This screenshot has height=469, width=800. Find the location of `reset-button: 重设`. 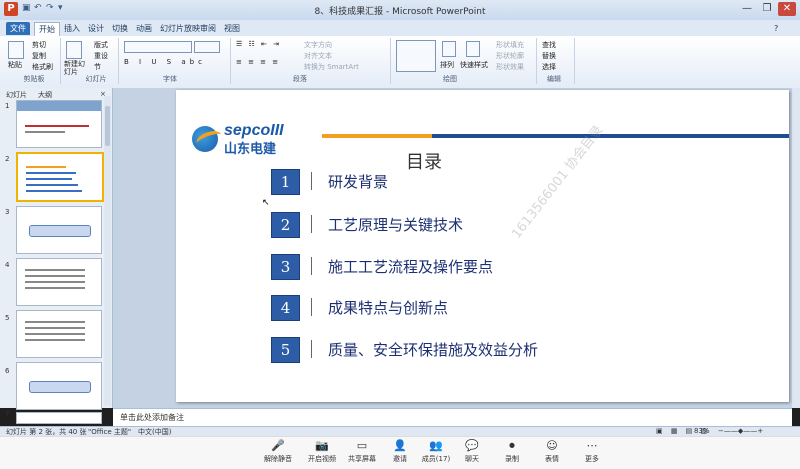

reset-button: 重设 is located at coordinates (101, 56).